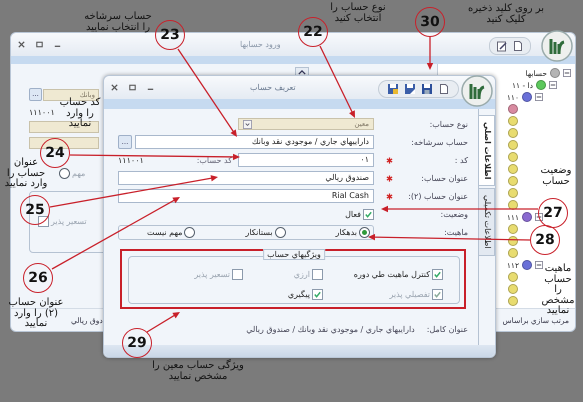  What do you see at coordinates (137, 343) in the screenshot?
I see `callout-number: 29` at bounding box center [137, 343].